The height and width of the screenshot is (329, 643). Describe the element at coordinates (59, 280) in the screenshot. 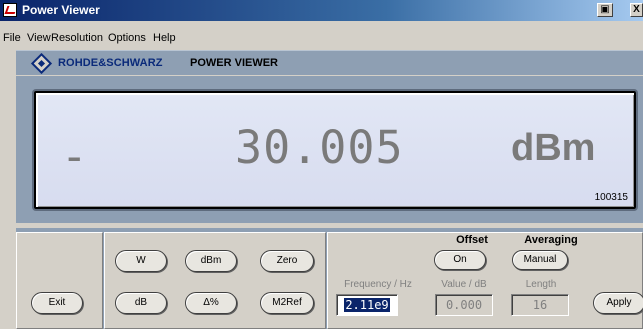

I see `exit-group: Exit` at that location.